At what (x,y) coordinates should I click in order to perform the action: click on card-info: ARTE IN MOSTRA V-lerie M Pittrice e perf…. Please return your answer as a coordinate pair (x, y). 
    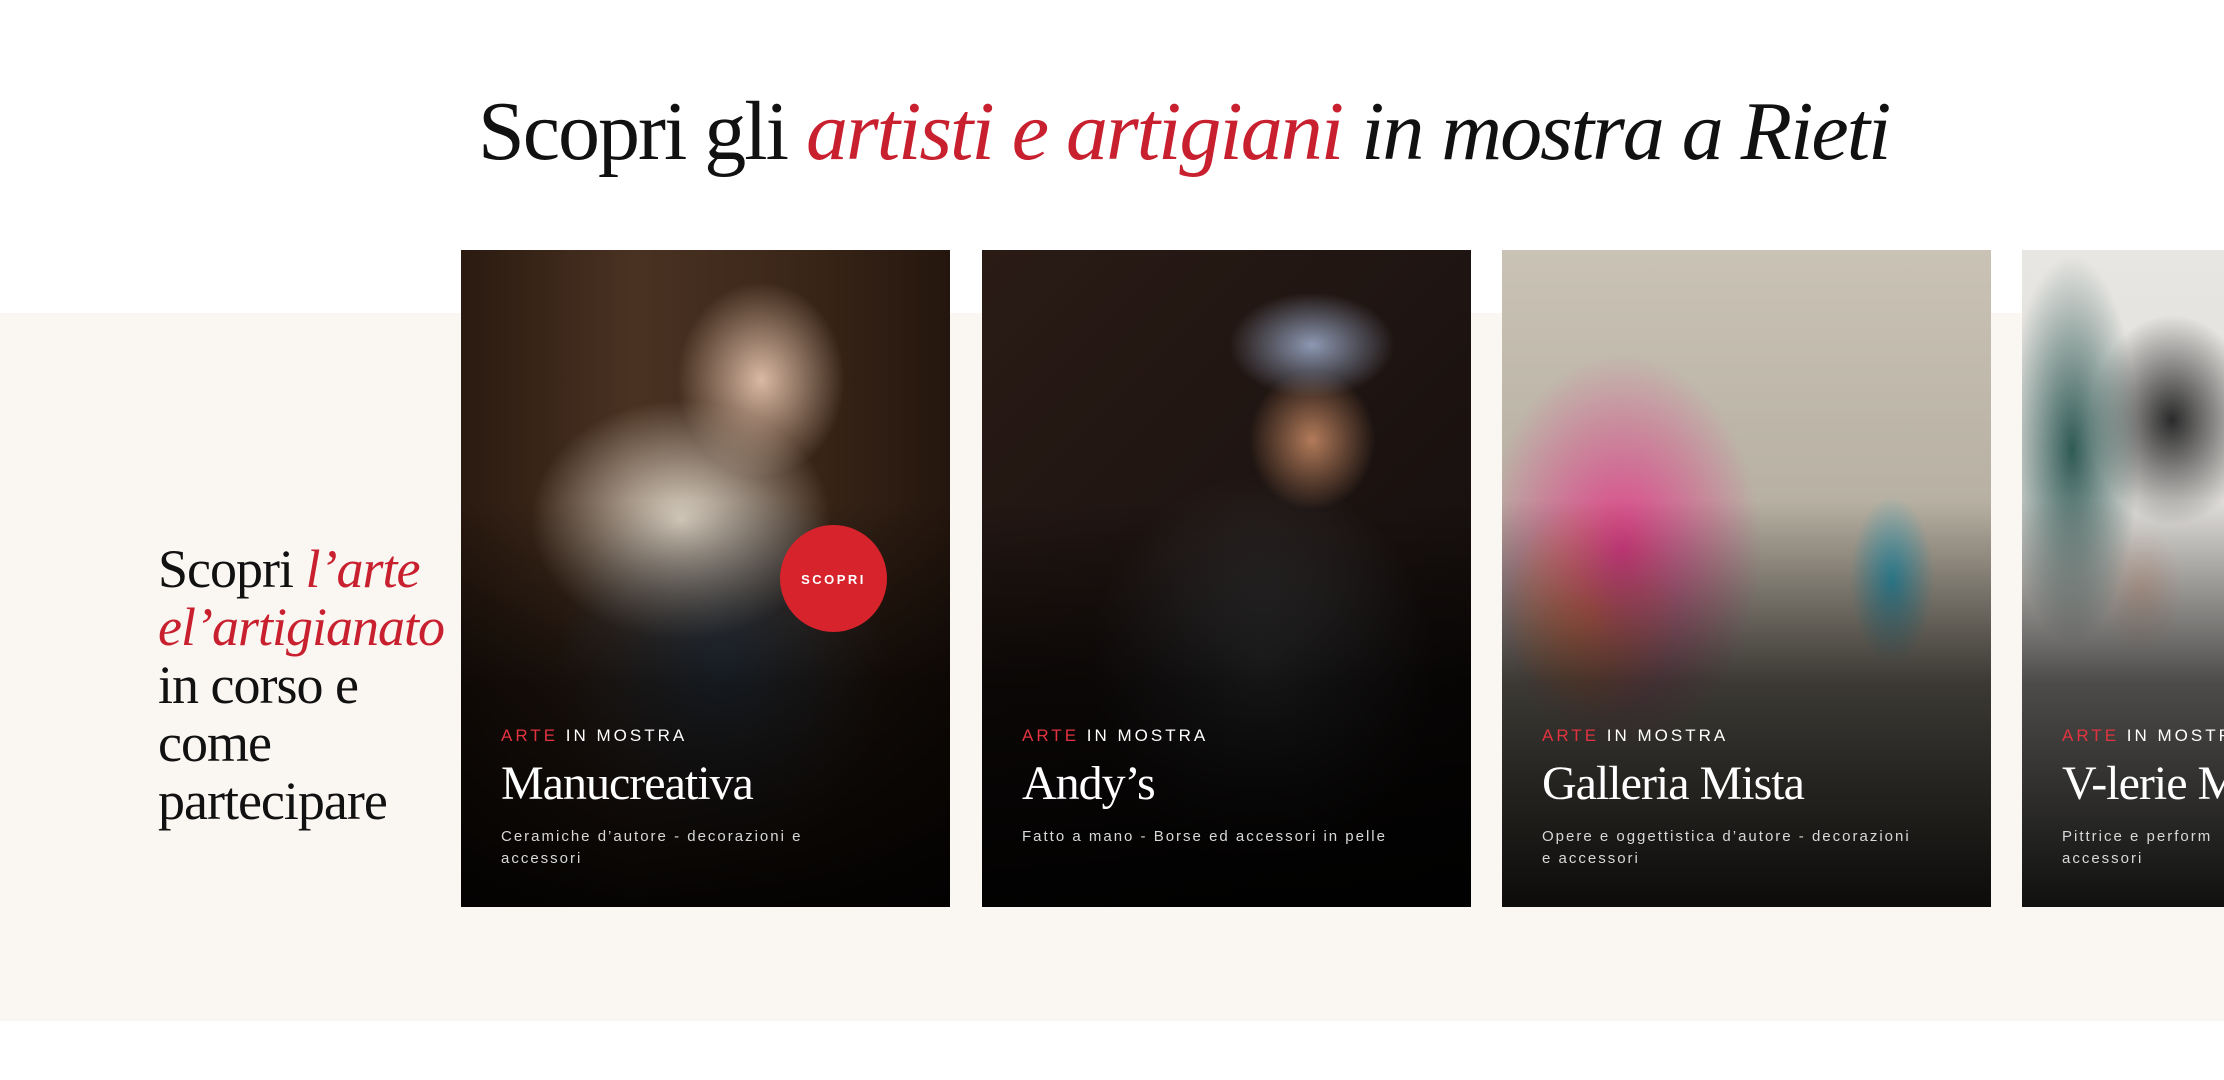
    Looking at the image, I should click on (2143, 798).